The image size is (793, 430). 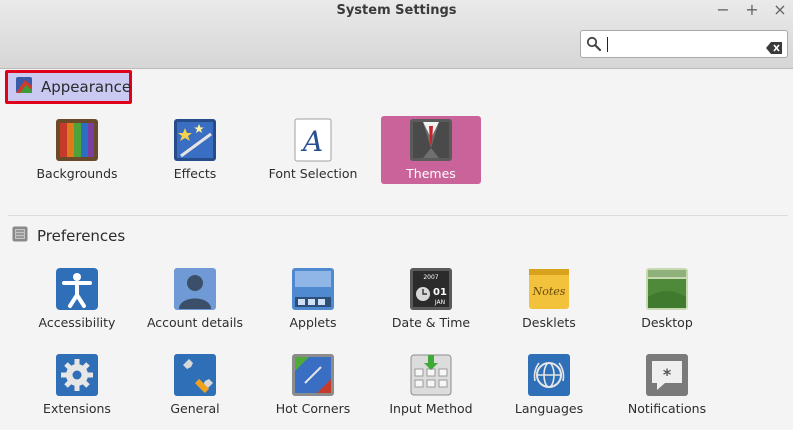 What do you see at coordinates (195, 322) in the screenshot?
I see `item-label: Account details` at bounding box center [195, 322].